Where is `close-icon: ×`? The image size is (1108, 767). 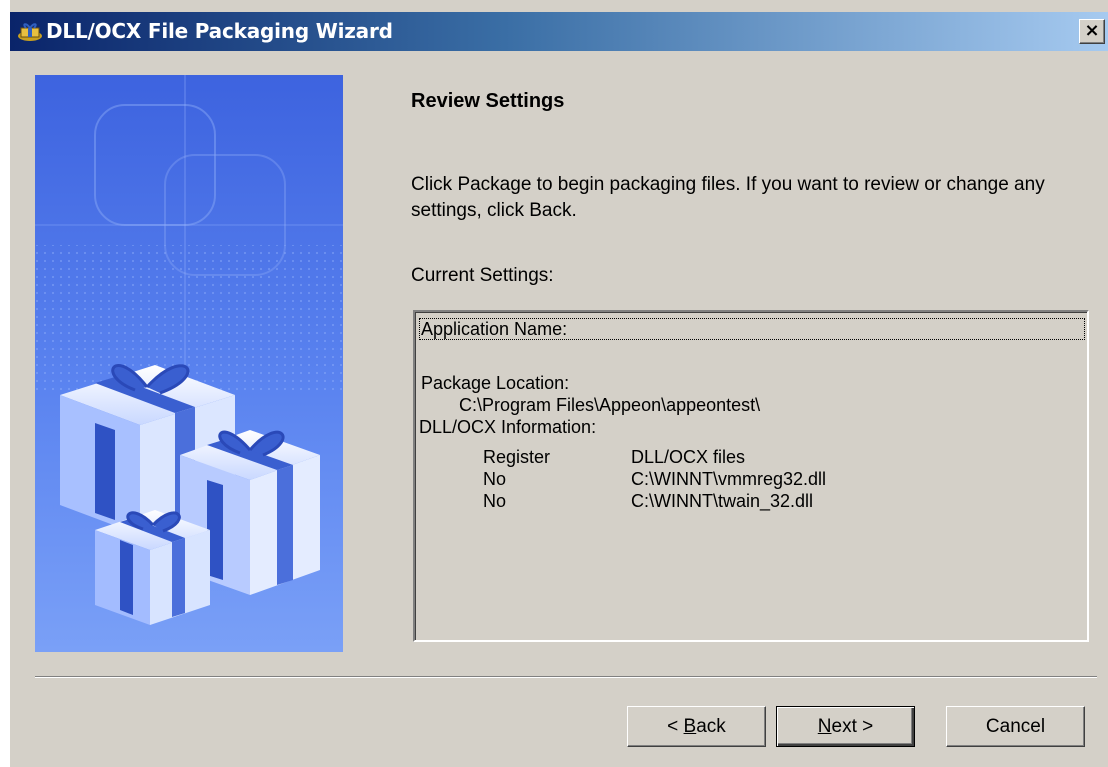
close-icon: × is located at coordinates (1092, 30).